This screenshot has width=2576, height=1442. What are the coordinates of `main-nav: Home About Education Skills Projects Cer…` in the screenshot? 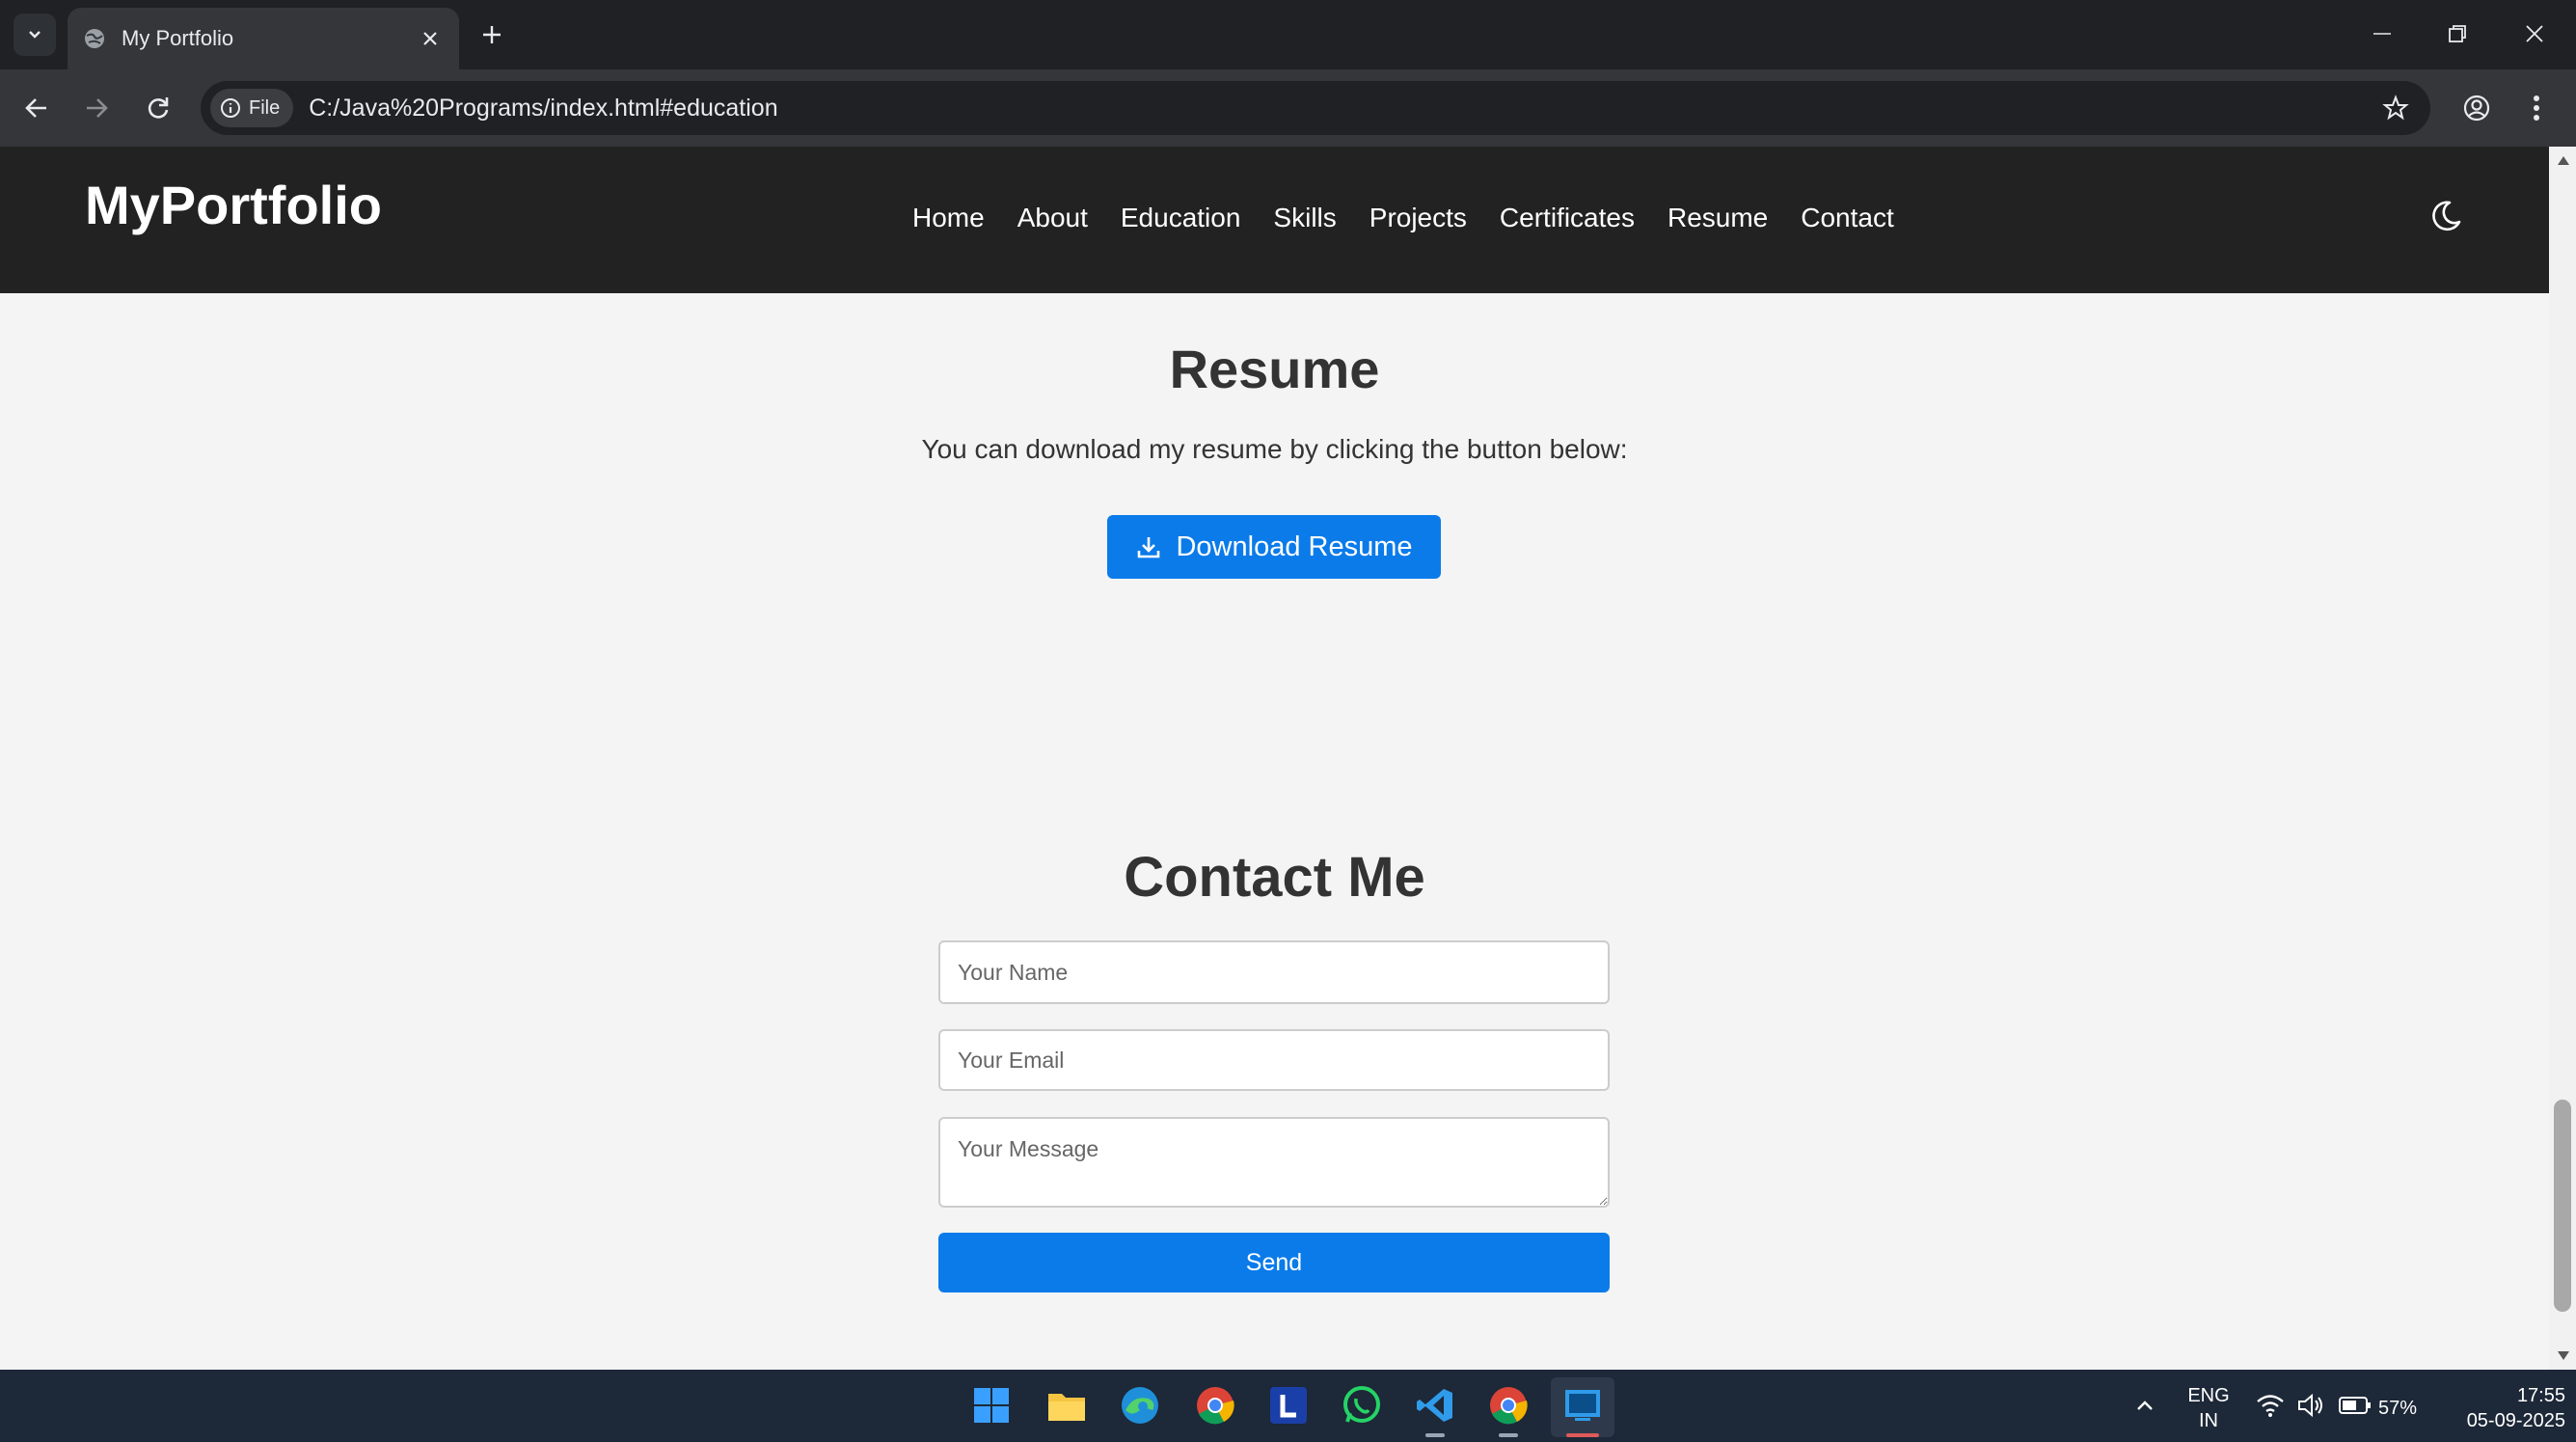 It's located at (1419, 218).